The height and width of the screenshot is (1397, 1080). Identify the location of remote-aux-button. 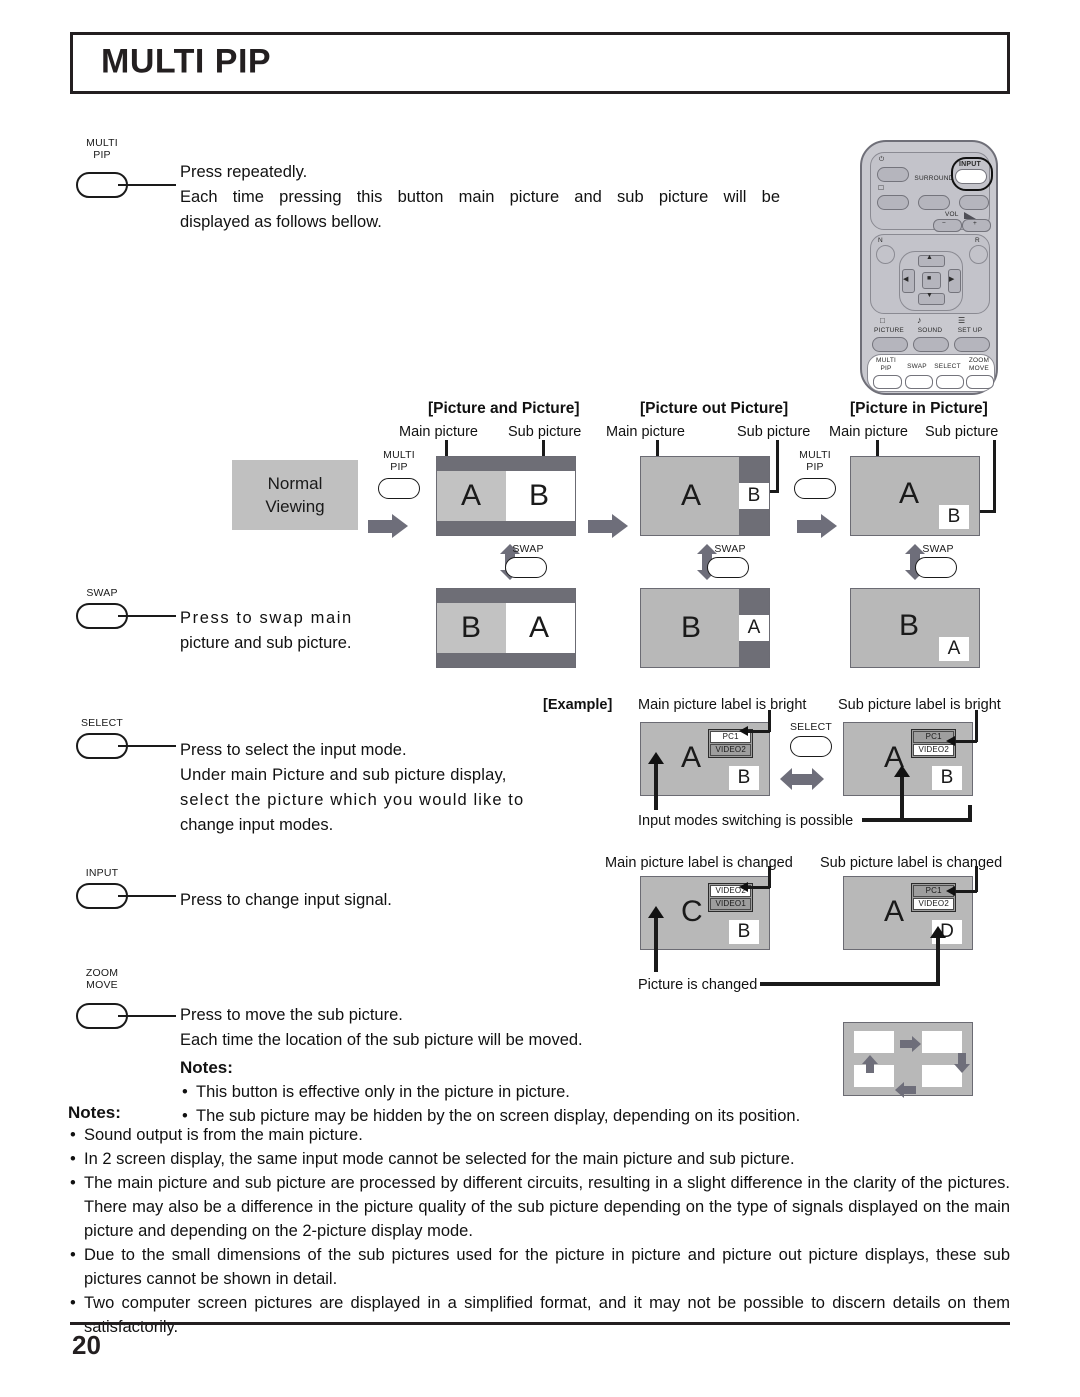
(974, 202).